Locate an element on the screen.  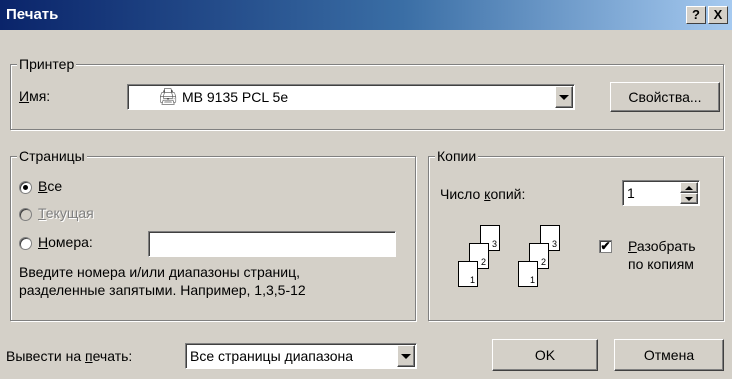
print-what-value: Все страницы диапазона is located at coordinates (272, 356).